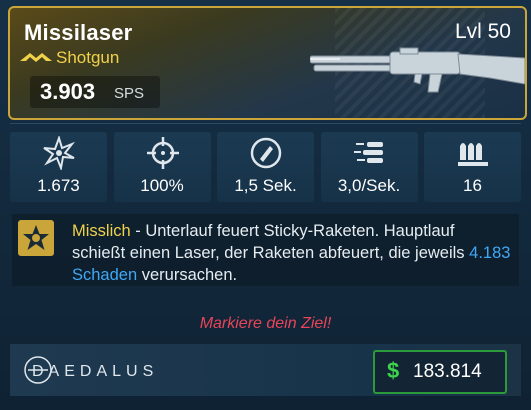 This screenshot has width=531, height=410. I want to click on dps-value: 3.903, so click(68, 91).